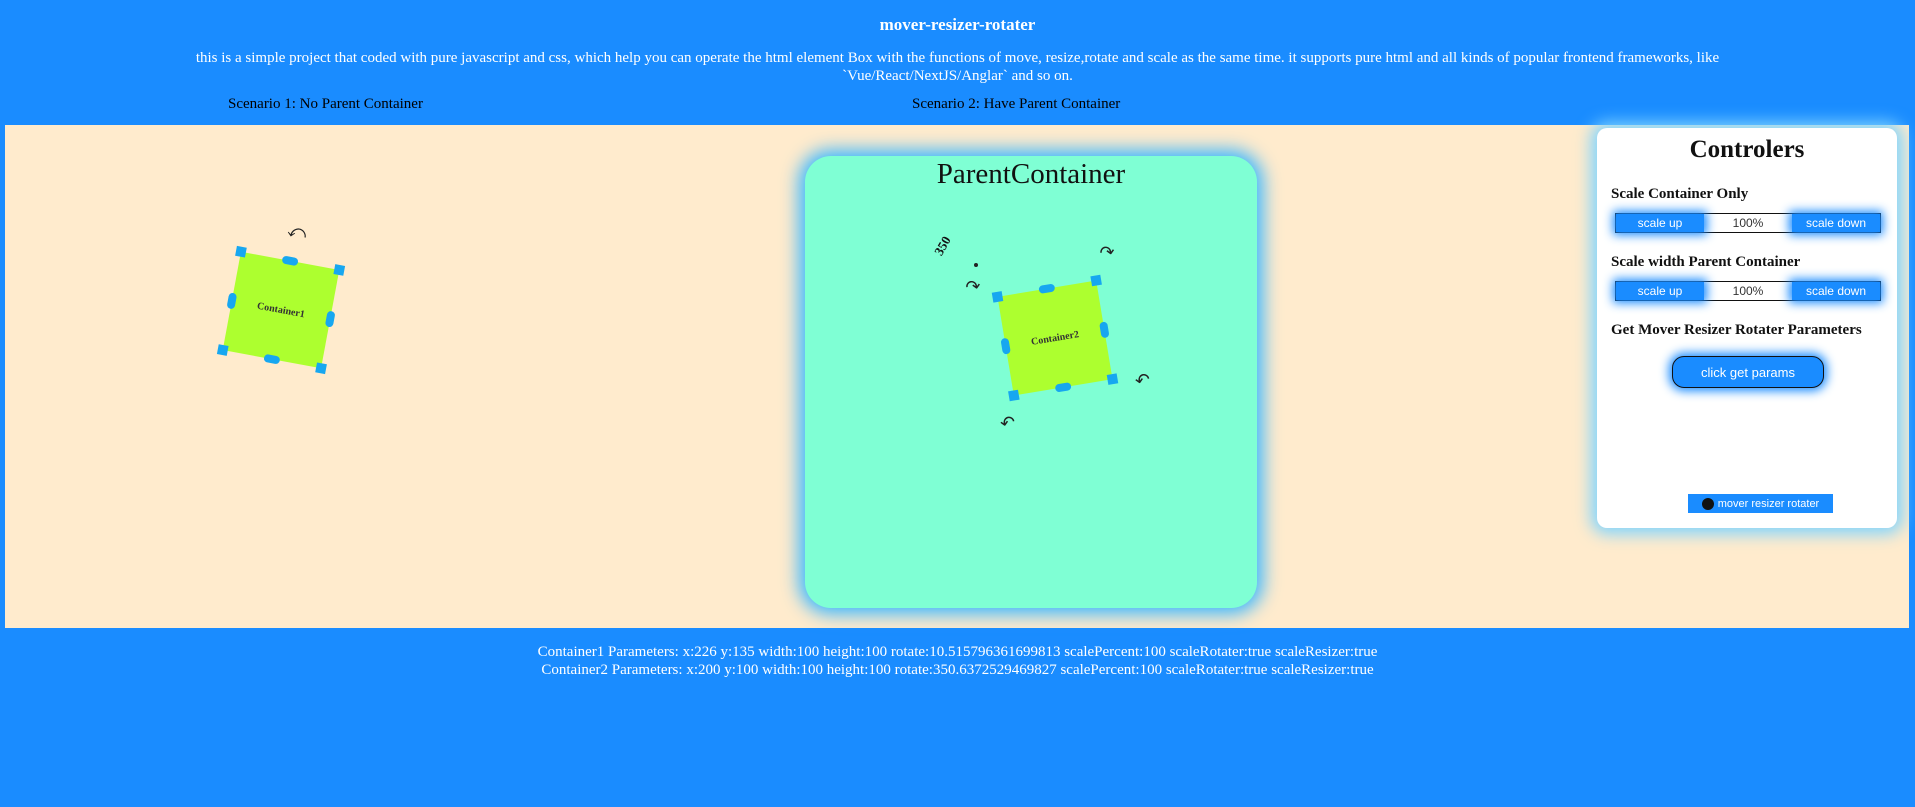  I want to click on scale-parent-control: scale up 100% scale down, so click(1748, 291).